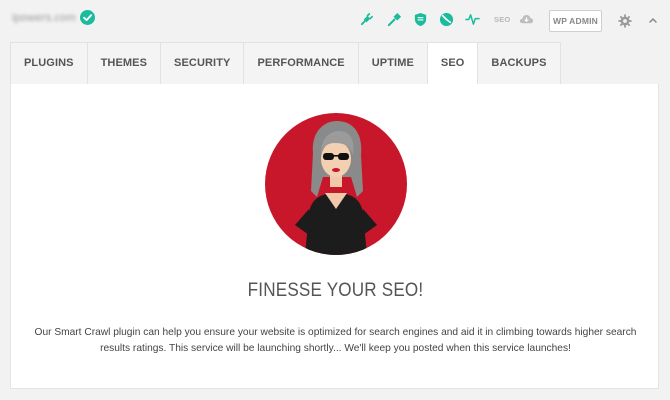 Image resolution: width=670 pixels, height=400 pixels. Describe the element at coordinates (452, 63) in the screenshot. I see `tab-seo: SEO` at that location.